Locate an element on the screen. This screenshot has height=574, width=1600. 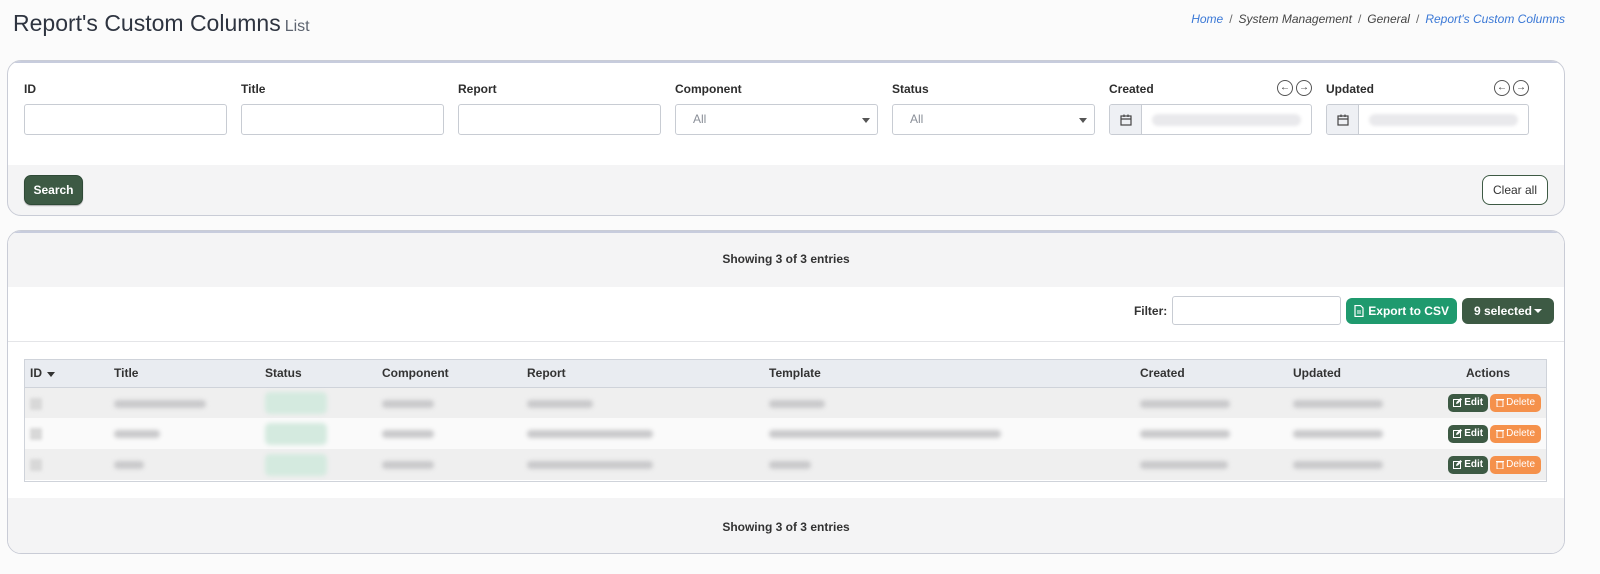
updated-filter: Updated ← → is located at coordinates (1427, 107).